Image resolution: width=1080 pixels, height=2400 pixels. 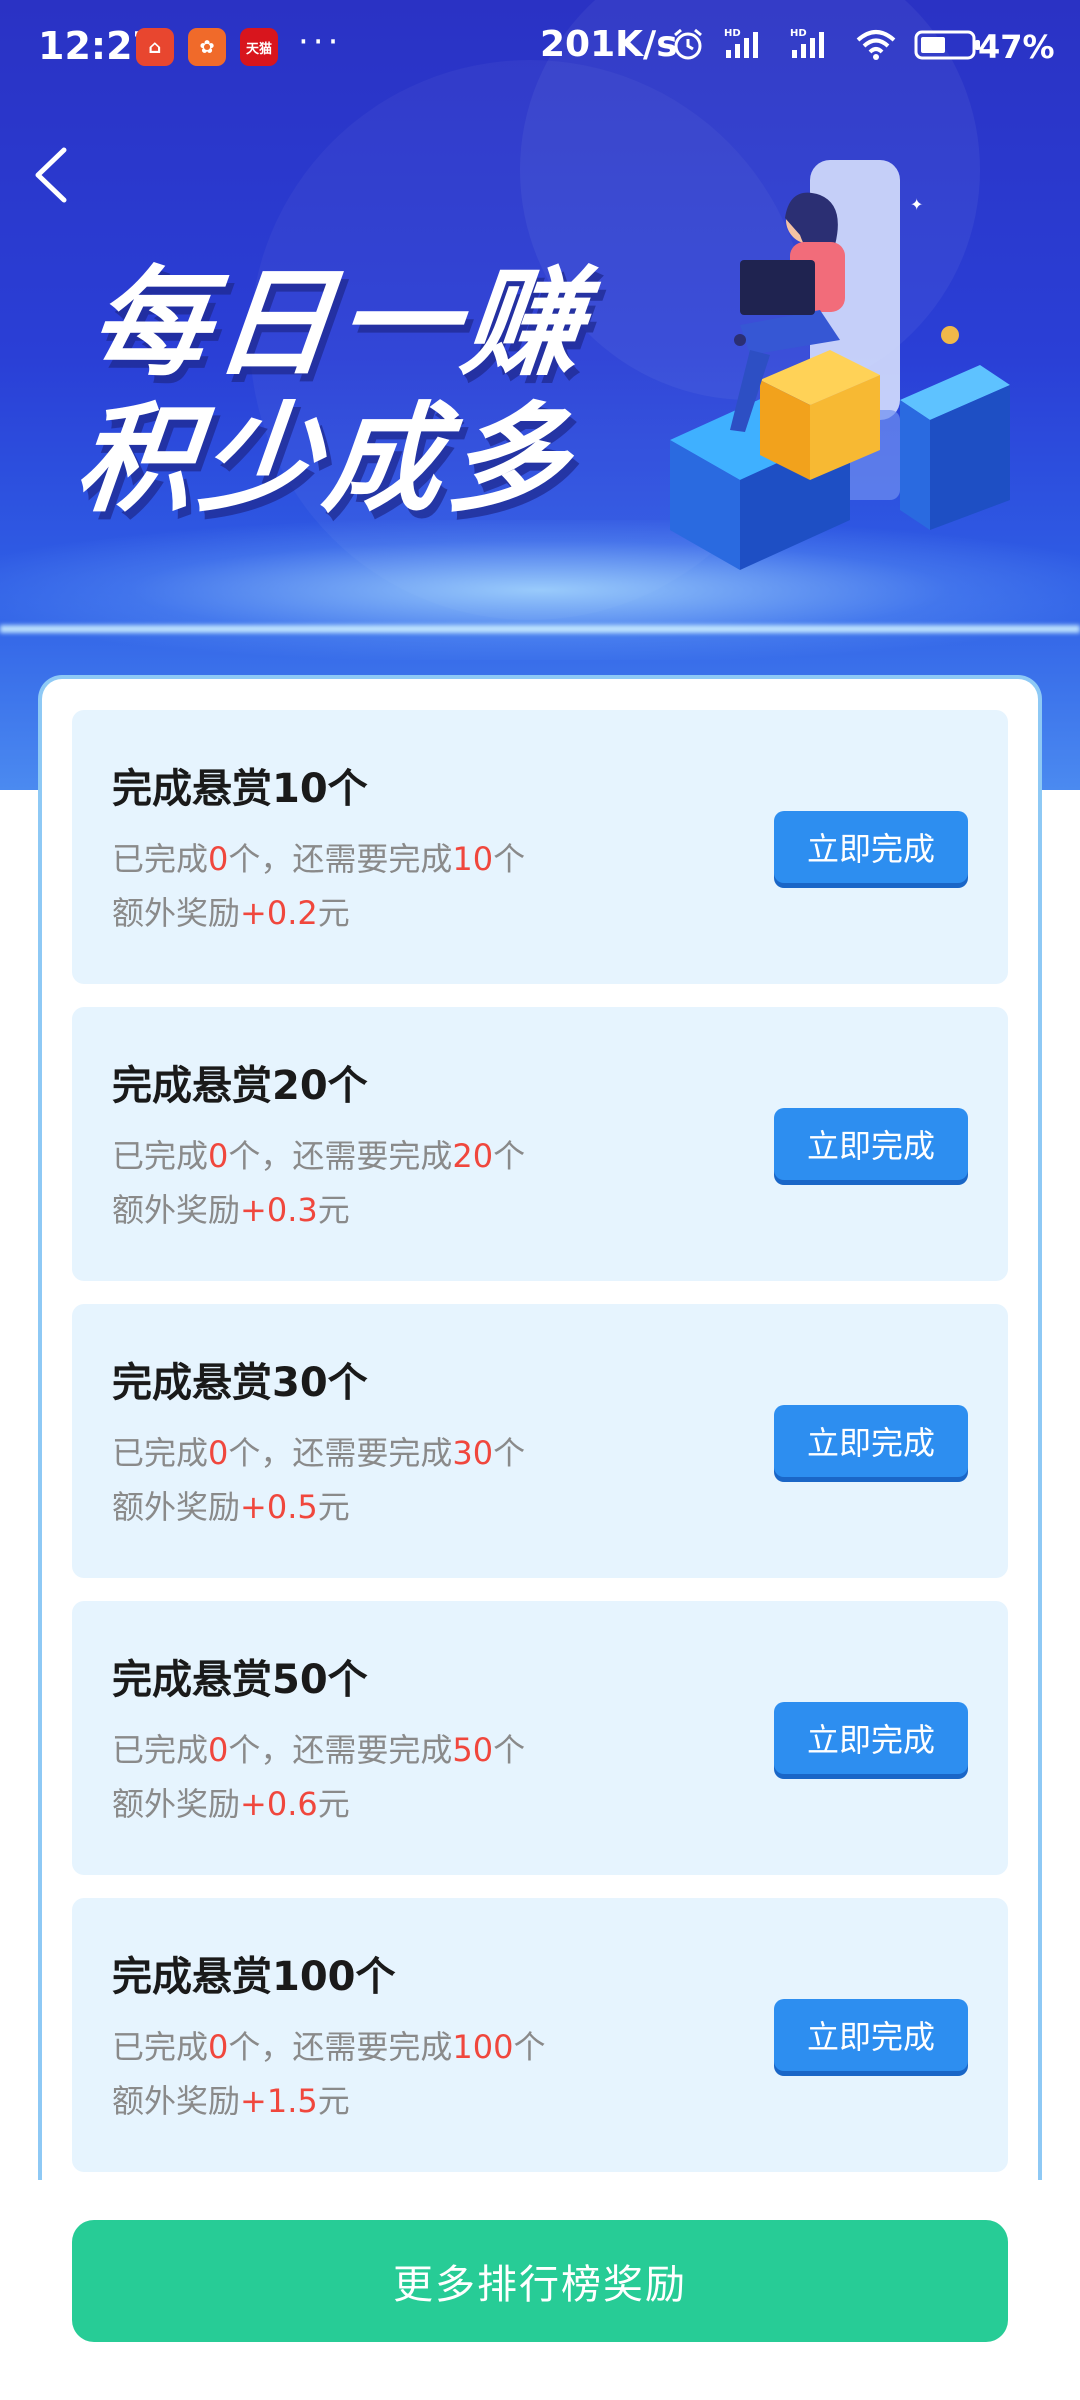 I want to click on alarm-icon, so click(x=688, y=44).